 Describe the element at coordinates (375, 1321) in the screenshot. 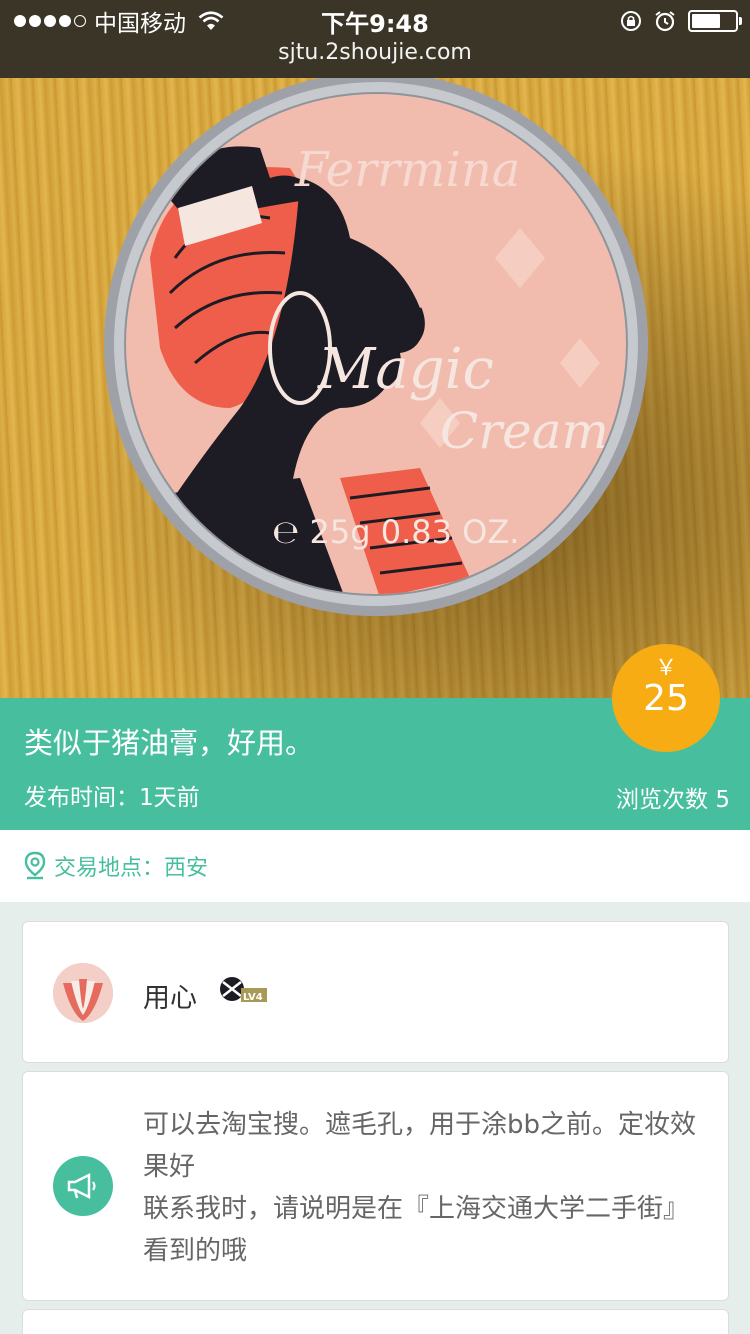

I see `next-card` at that location.